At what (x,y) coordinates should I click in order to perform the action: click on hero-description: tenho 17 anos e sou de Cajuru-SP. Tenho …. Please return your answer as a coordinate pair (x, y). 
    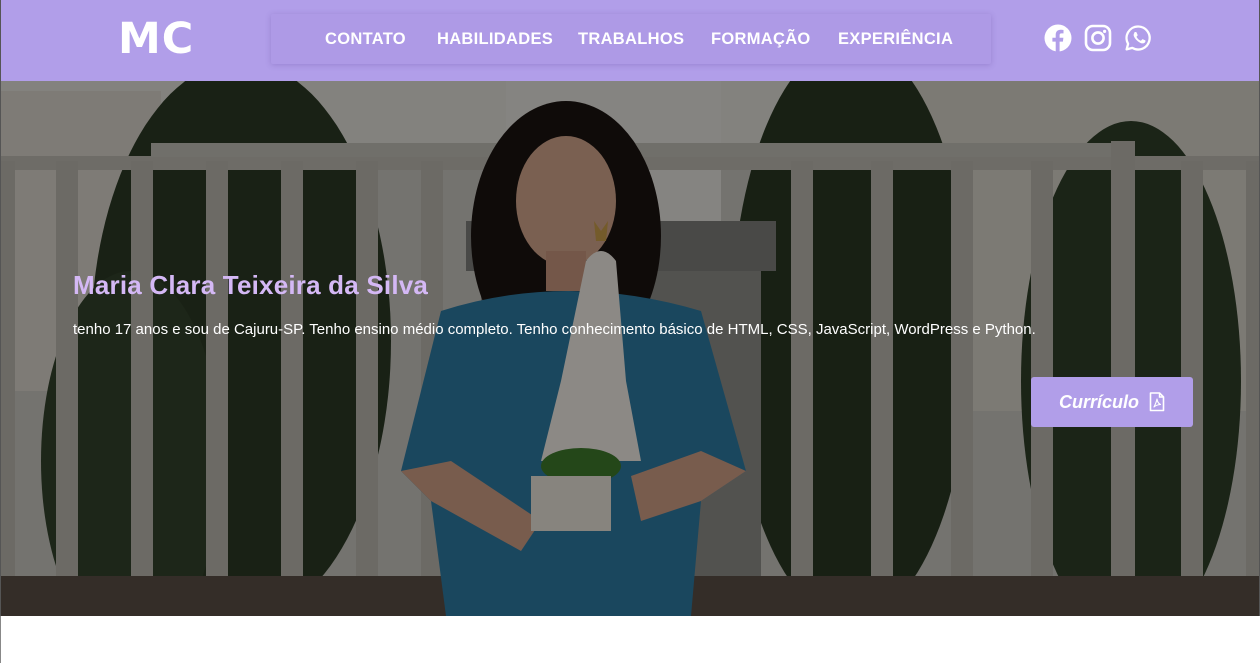
    Looking at the image, I should click on (554, 329).